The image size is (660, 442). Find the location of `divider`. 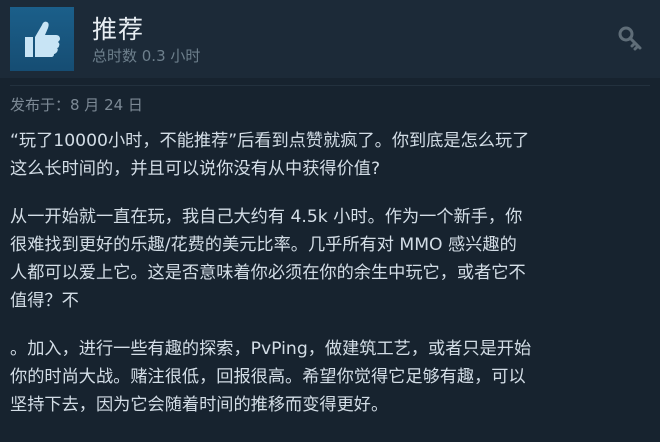

divider is located at coordinates (330, 85).